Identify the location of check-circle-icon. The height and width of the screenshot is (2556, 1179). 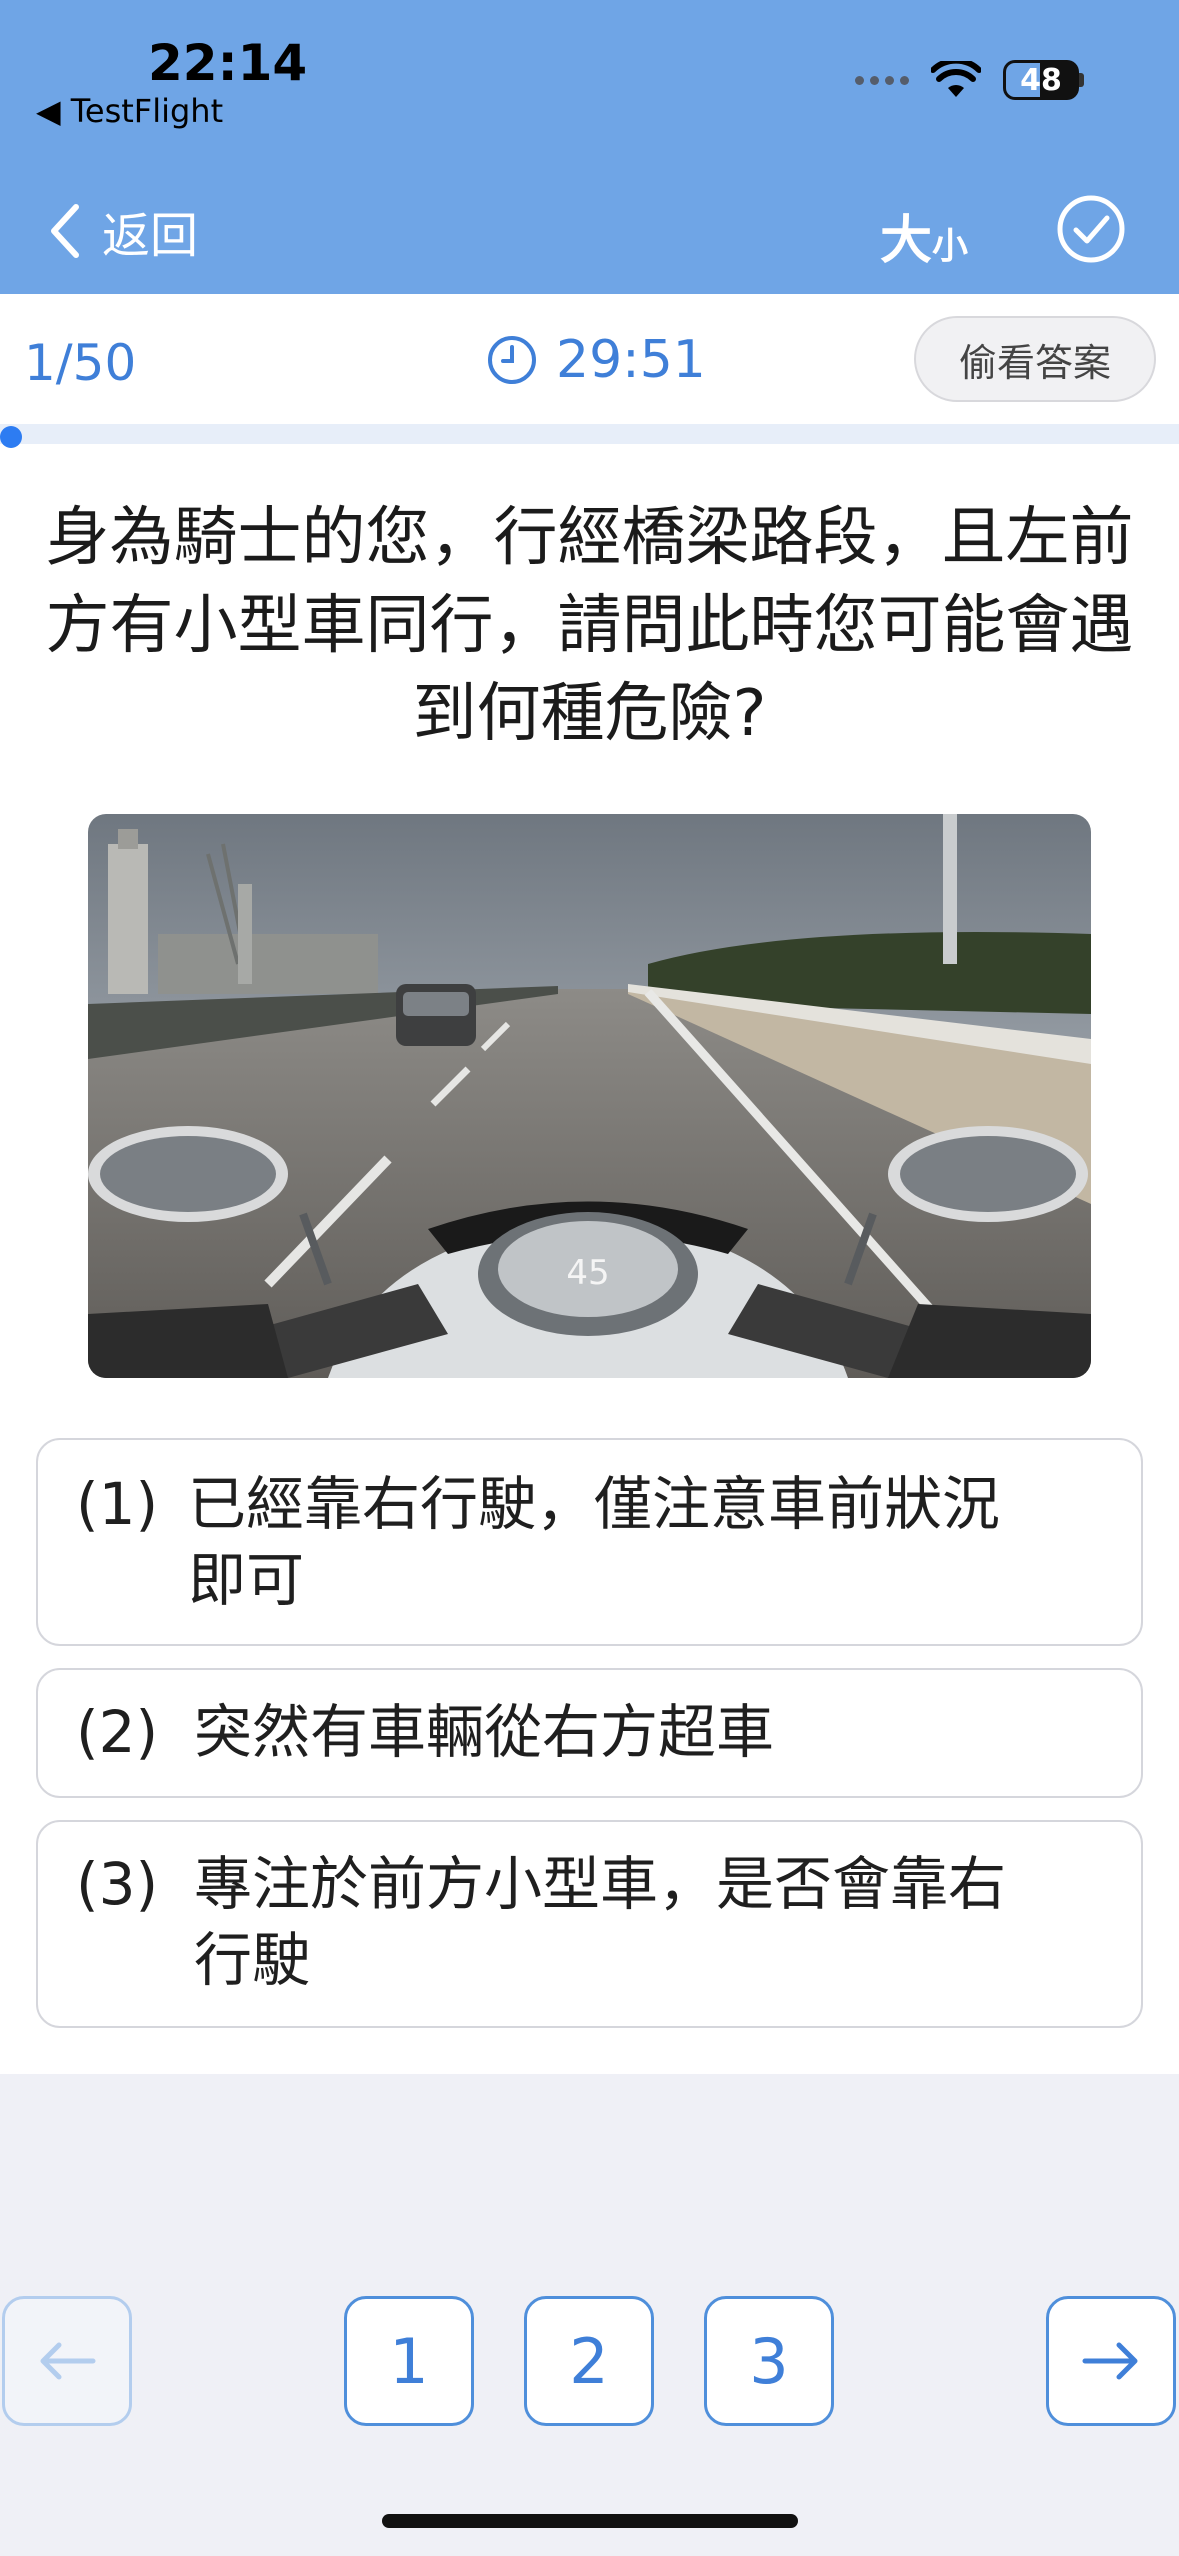
(1091, 229).